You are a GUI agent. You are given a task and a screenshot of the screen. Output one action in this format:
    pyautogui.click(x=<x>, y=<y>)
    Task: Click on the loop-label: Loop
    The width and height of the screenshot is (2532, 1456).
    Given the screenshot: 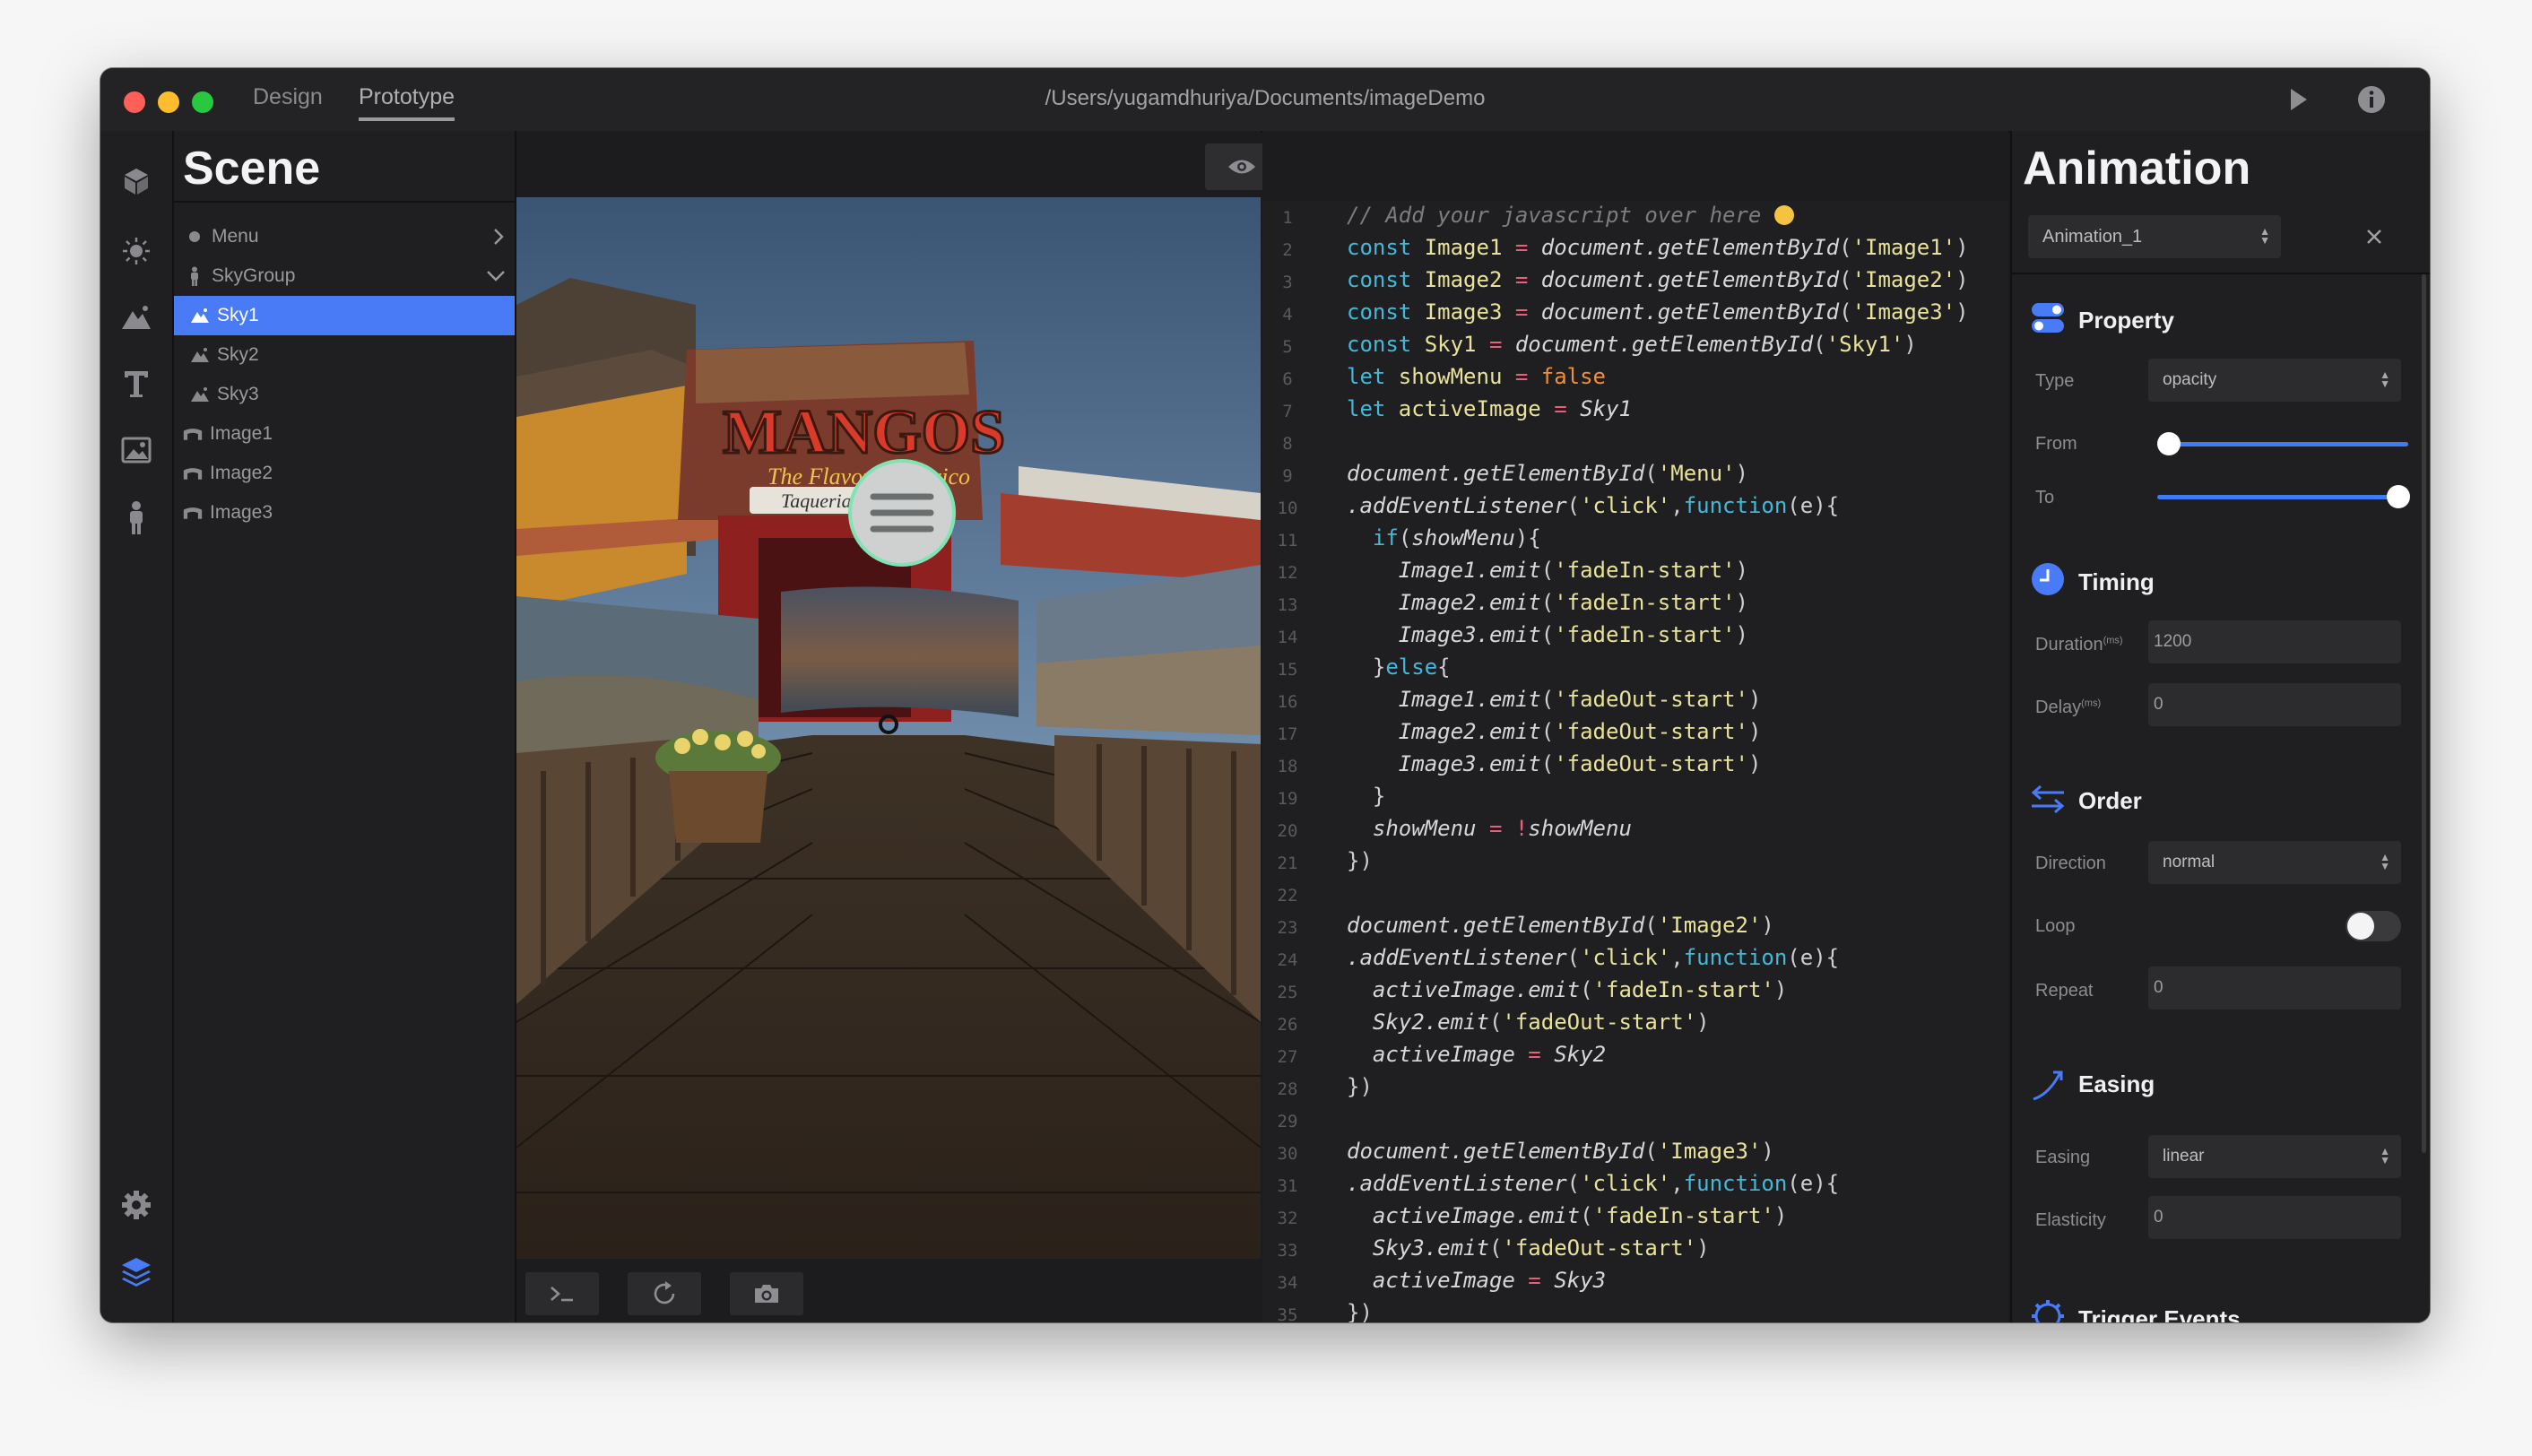 What is the action you would take?
    pyautogui.click(x=2055, y=926)
    